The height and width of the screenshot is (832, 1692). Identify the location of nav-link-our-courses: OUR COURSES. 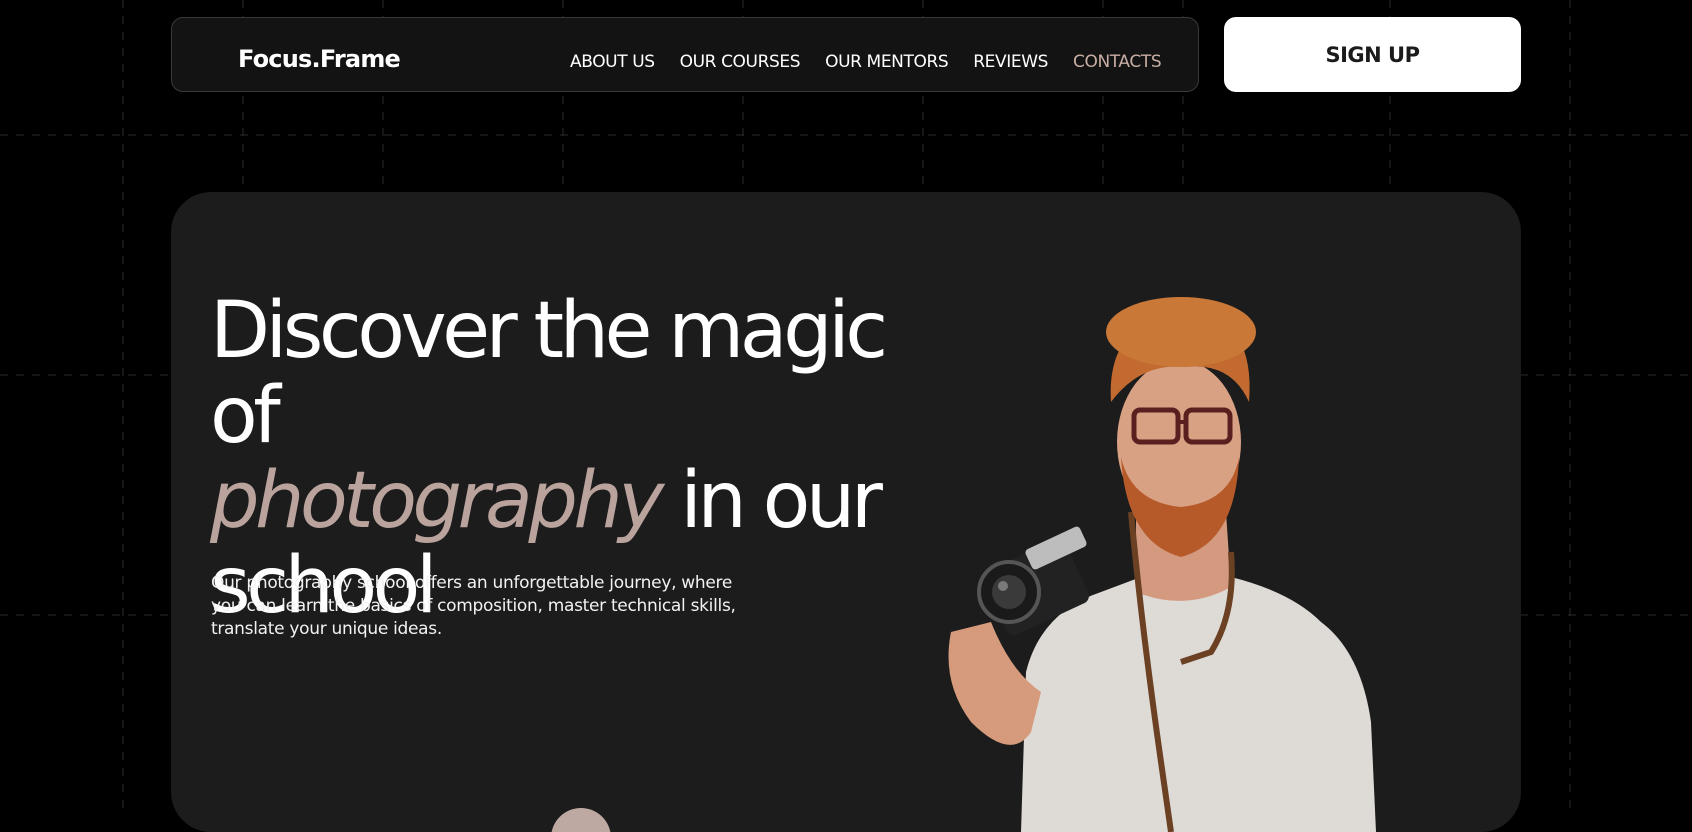
(740, 62).